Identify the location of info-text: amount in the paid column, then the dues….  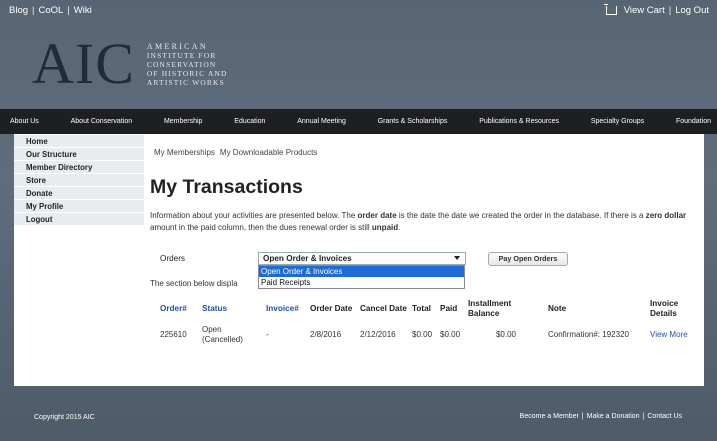
(261, 227).